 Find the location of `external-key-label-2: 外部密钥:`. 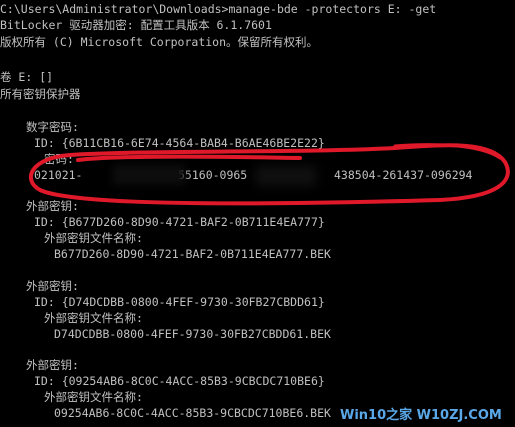

external-key-label-2: 外部密钥: is located at coordinates (52, 286).